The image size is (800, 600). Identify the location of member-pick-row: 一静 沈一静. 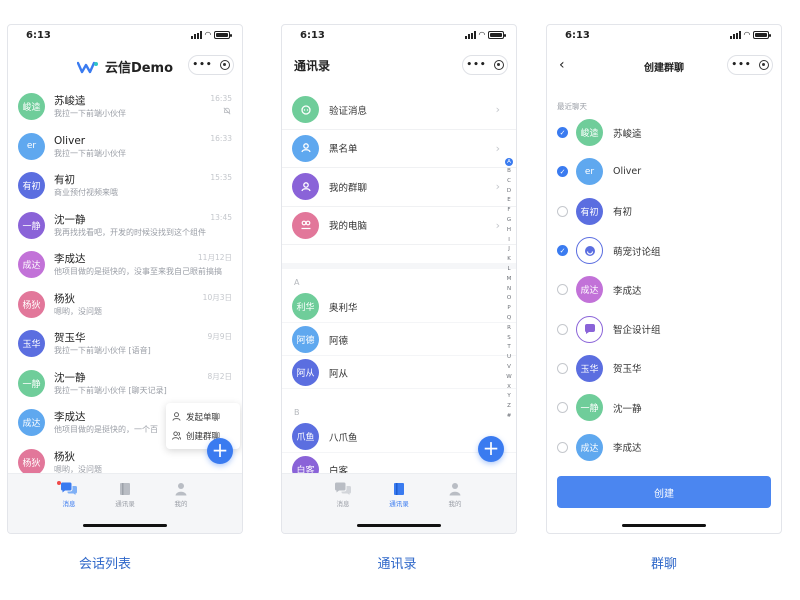
(664, 407).